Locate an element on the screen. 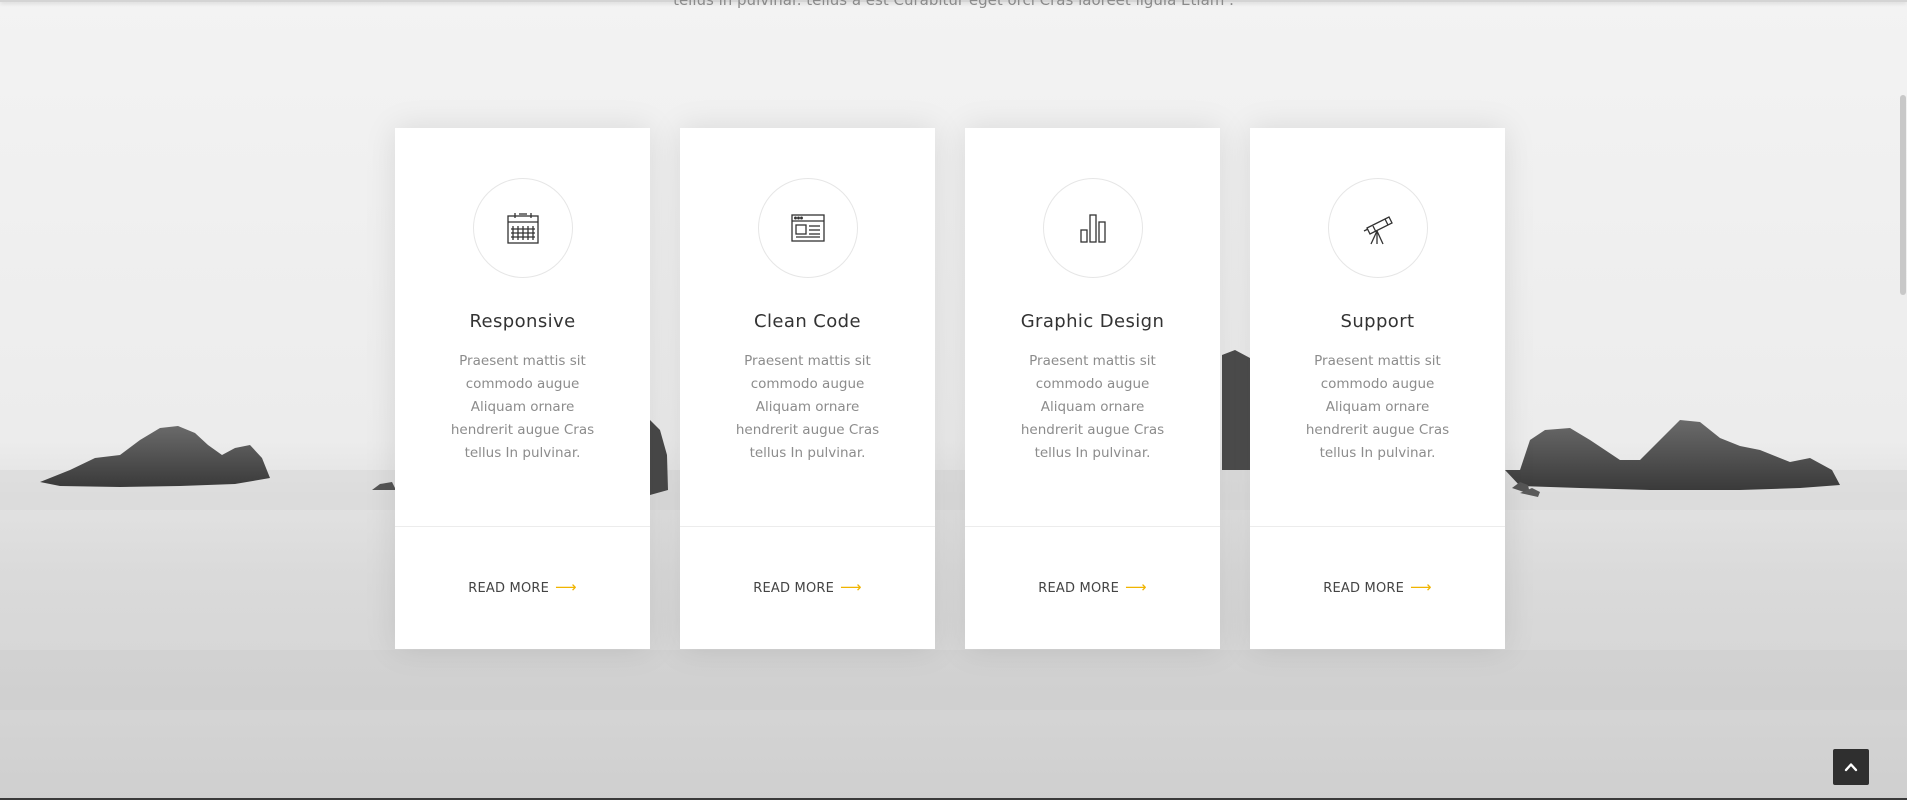 The height and width of the screenshot is (800, 1907). scrollbar is located at coordinates (1902, 400).